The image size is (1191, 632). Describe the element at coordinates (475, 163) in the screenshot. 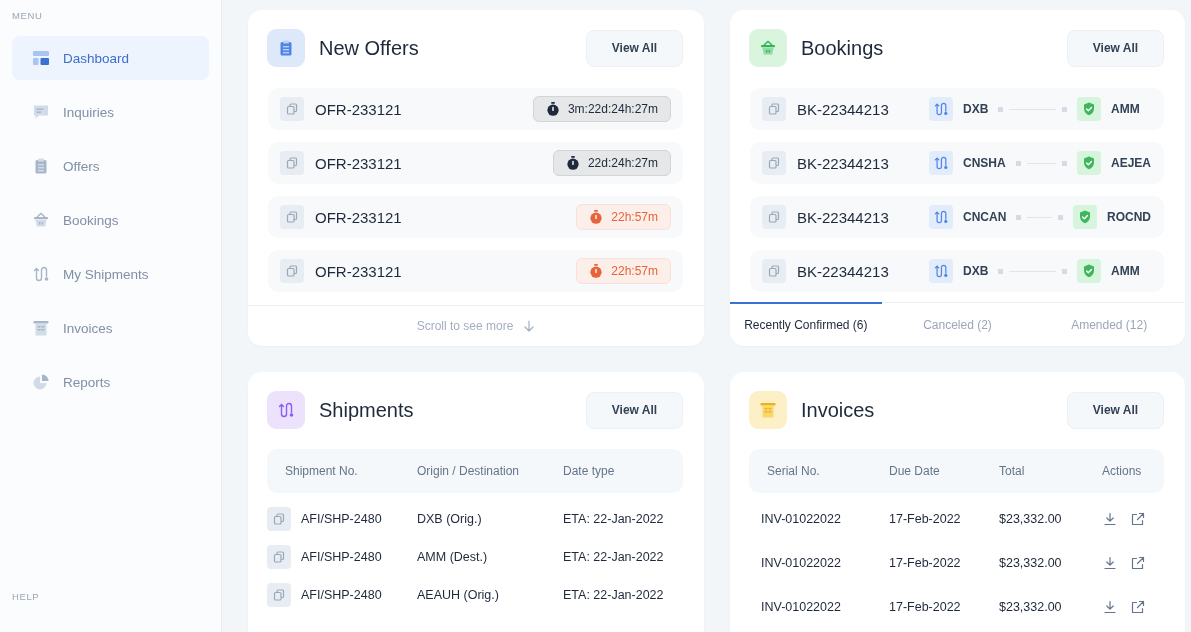

I see `offer-row: OFR-233121 22d:24h:27m` at that location.